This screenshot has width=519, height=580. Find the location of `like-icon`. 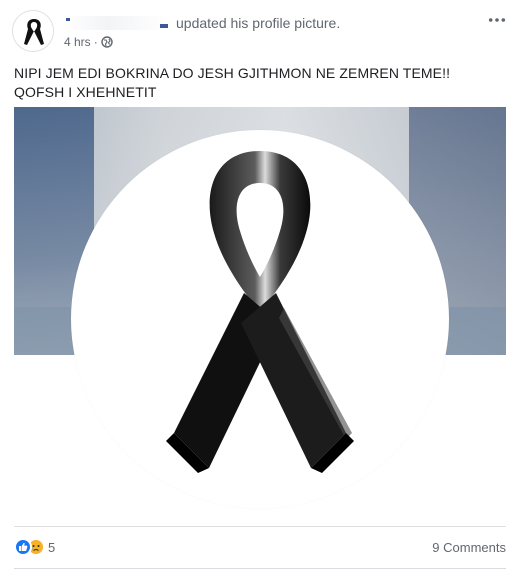

like-icon is located at coordinates (23, 547).